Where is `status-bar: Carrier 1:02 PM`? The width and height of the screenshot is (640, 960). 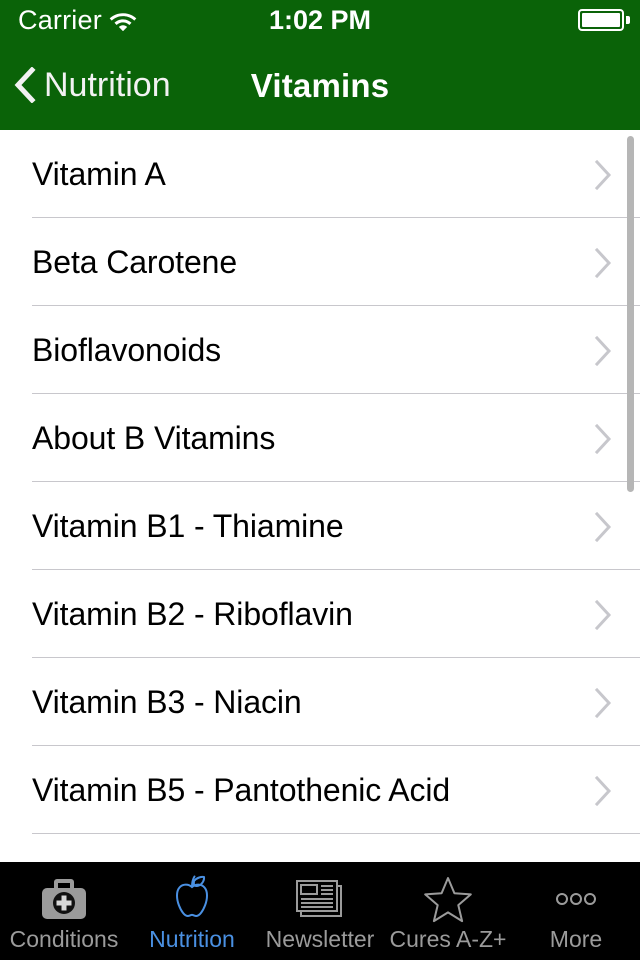 status-bar: Carrier 1:02 PM is located at coordinates (320, 20).